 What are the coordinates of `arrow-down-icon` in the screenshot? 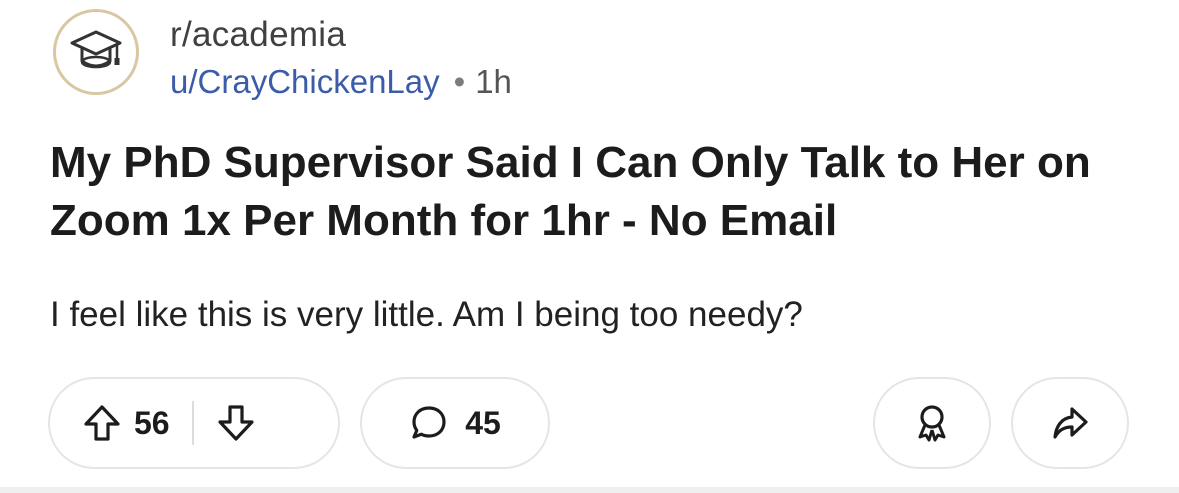 It's located at (235, 423).